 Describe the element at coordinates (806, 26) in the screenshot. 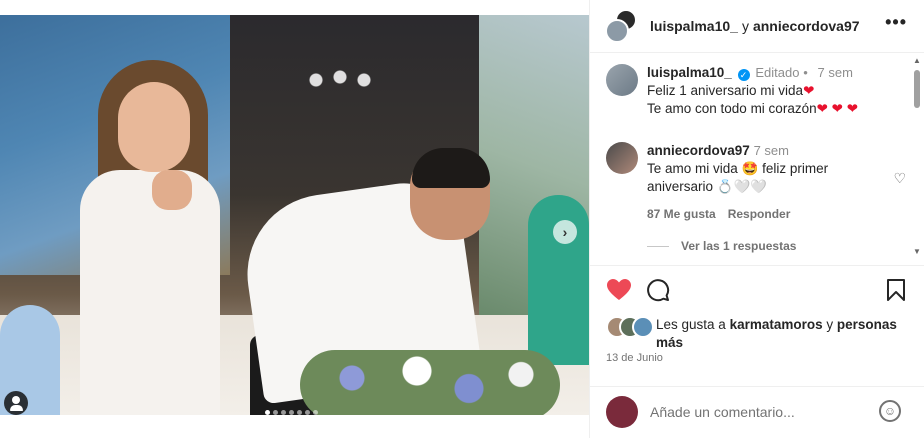

I see `author-link-2: anniecordova97` at that location.